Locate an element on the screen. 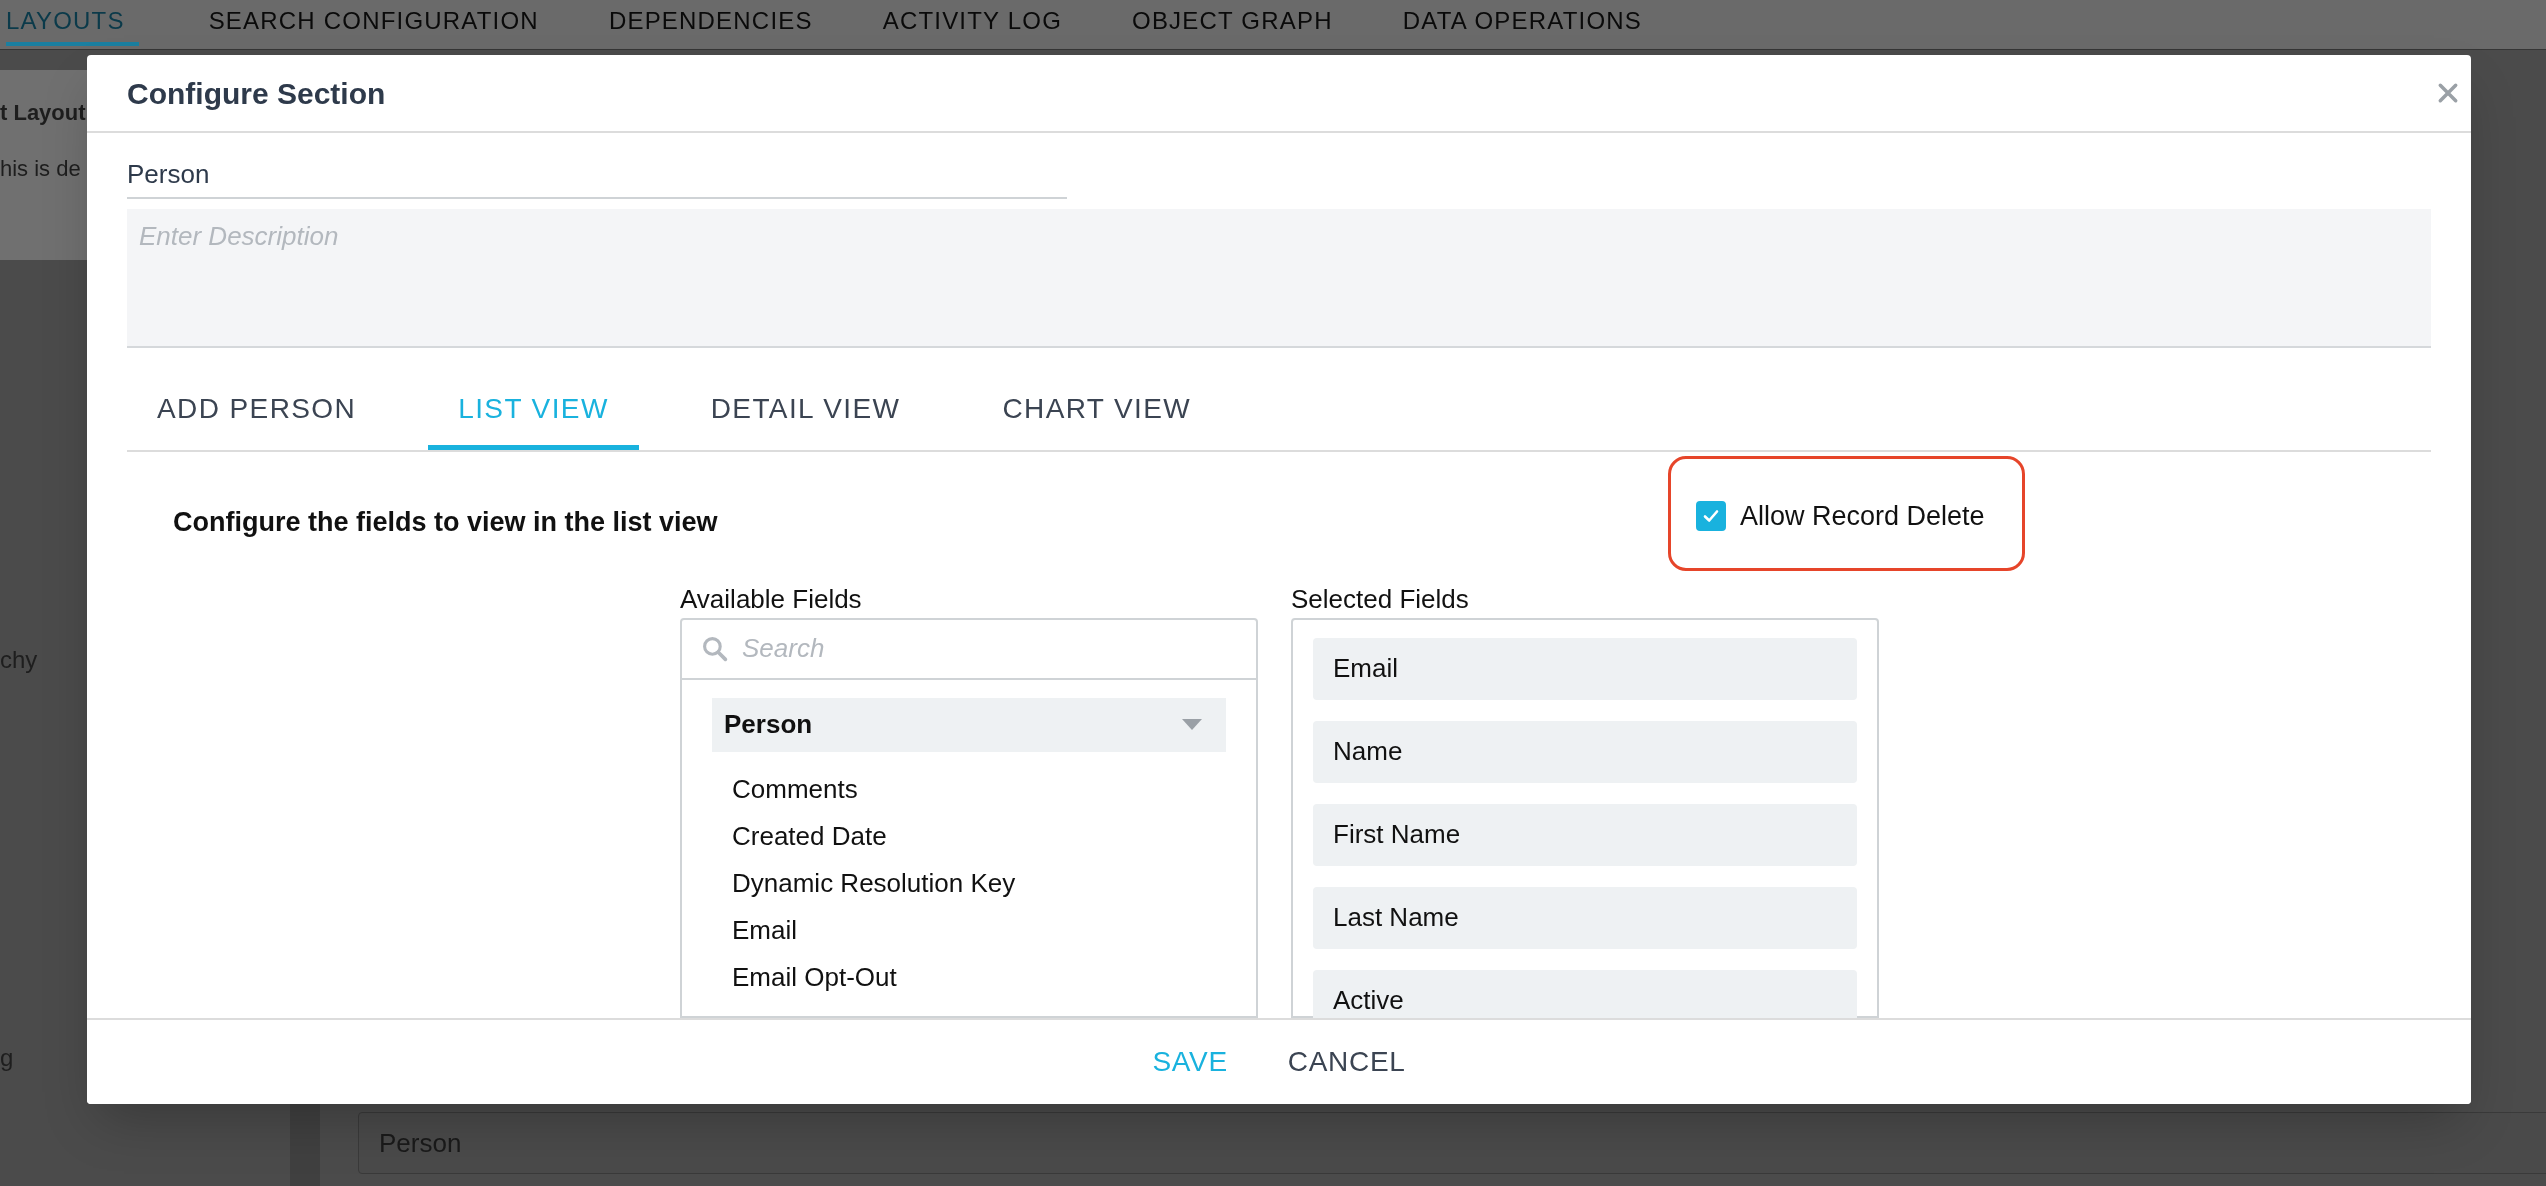 This screenshot has height=1186, width=2546. search-icon is located at coordinates (715, 649).